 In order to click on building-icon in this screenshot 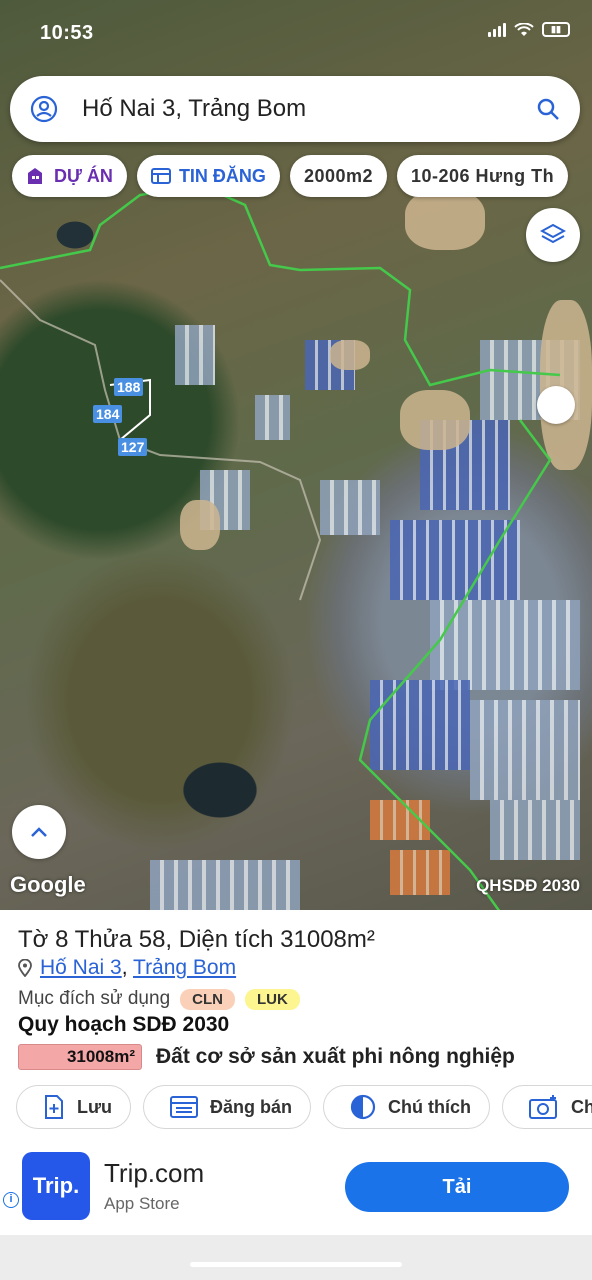, I will do `click(35, 176)`.